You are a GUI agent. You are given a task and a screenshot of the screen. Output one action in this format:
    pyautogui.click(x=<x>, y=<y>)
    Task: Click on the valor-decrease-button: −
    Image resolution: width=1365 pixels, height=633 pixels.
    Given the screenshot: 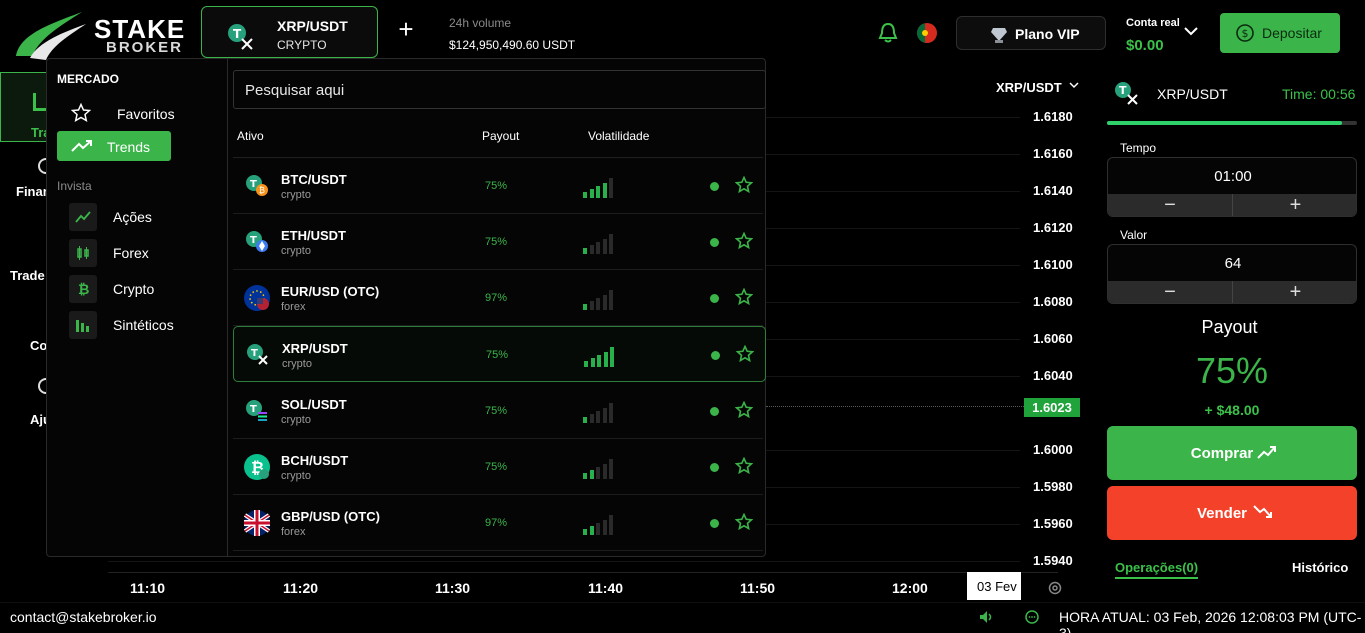 What is the action you would take?
    pyautogui.click(x=1170, y=292)
    